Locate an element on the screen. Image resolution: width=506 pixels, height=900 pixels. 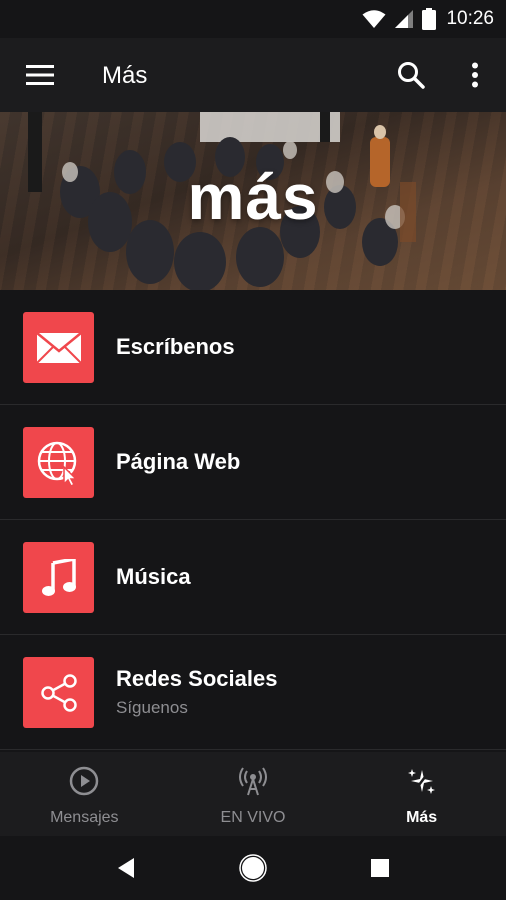
list-item-texts: Redes Sociales Síguenos is located at coordinates (196, 692).